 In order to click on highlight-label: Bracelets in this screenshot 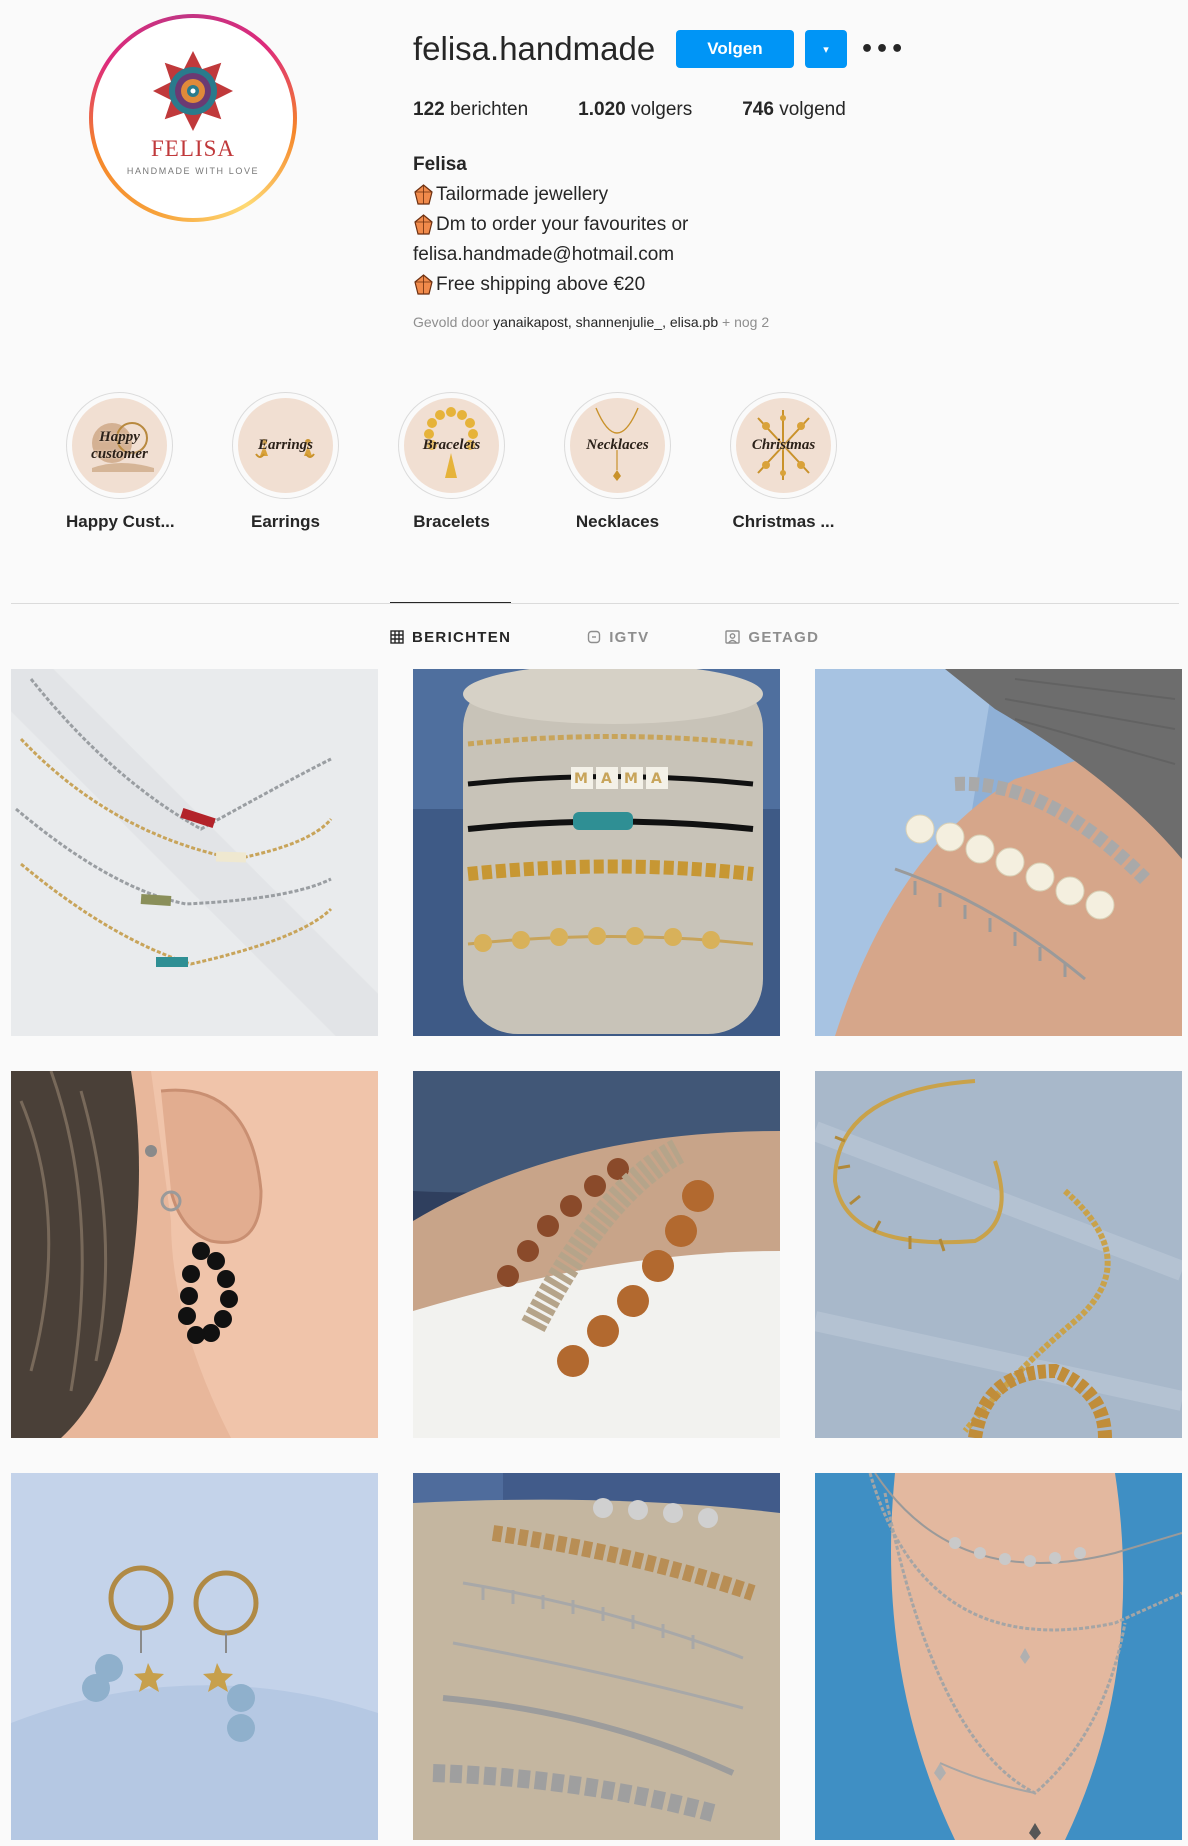, I will do `click(451, 521)`.